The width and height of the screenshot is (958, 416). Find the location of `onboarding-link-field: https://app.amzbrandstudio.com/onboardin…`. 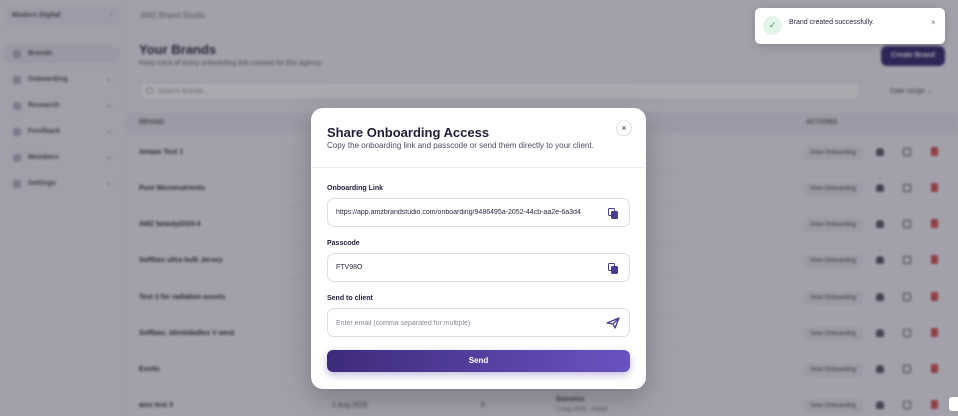

onboarding-link-field: https://app.amzbrandstudio.com/onboardin… is located at coordinates (478, 212).